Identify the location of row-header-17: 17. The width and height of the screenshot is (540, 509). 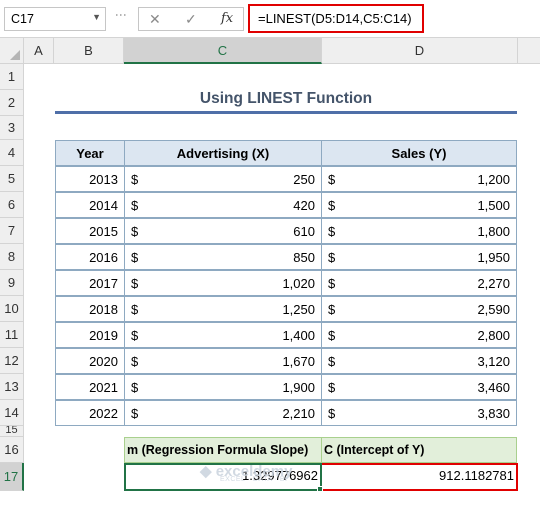
(12, 477).